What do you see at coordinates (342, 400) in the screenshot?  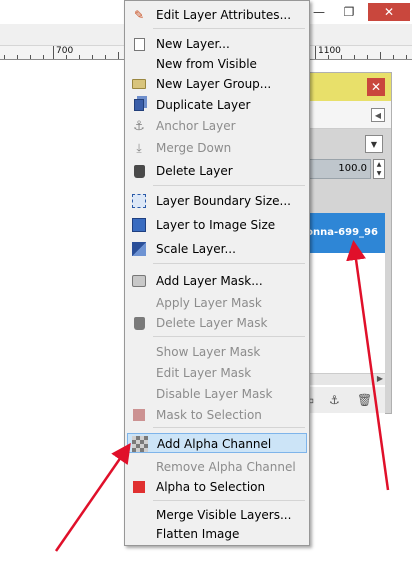 I see `layers-bottom-toolbar: ▭ ⚓ 🗑` at bounding box center [342, 400].